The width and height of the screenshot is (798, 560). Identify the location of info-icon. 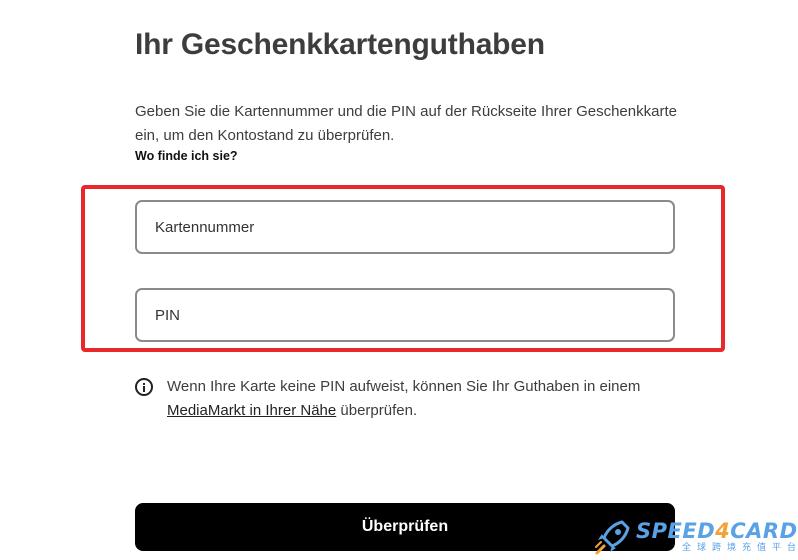
(144, 387).